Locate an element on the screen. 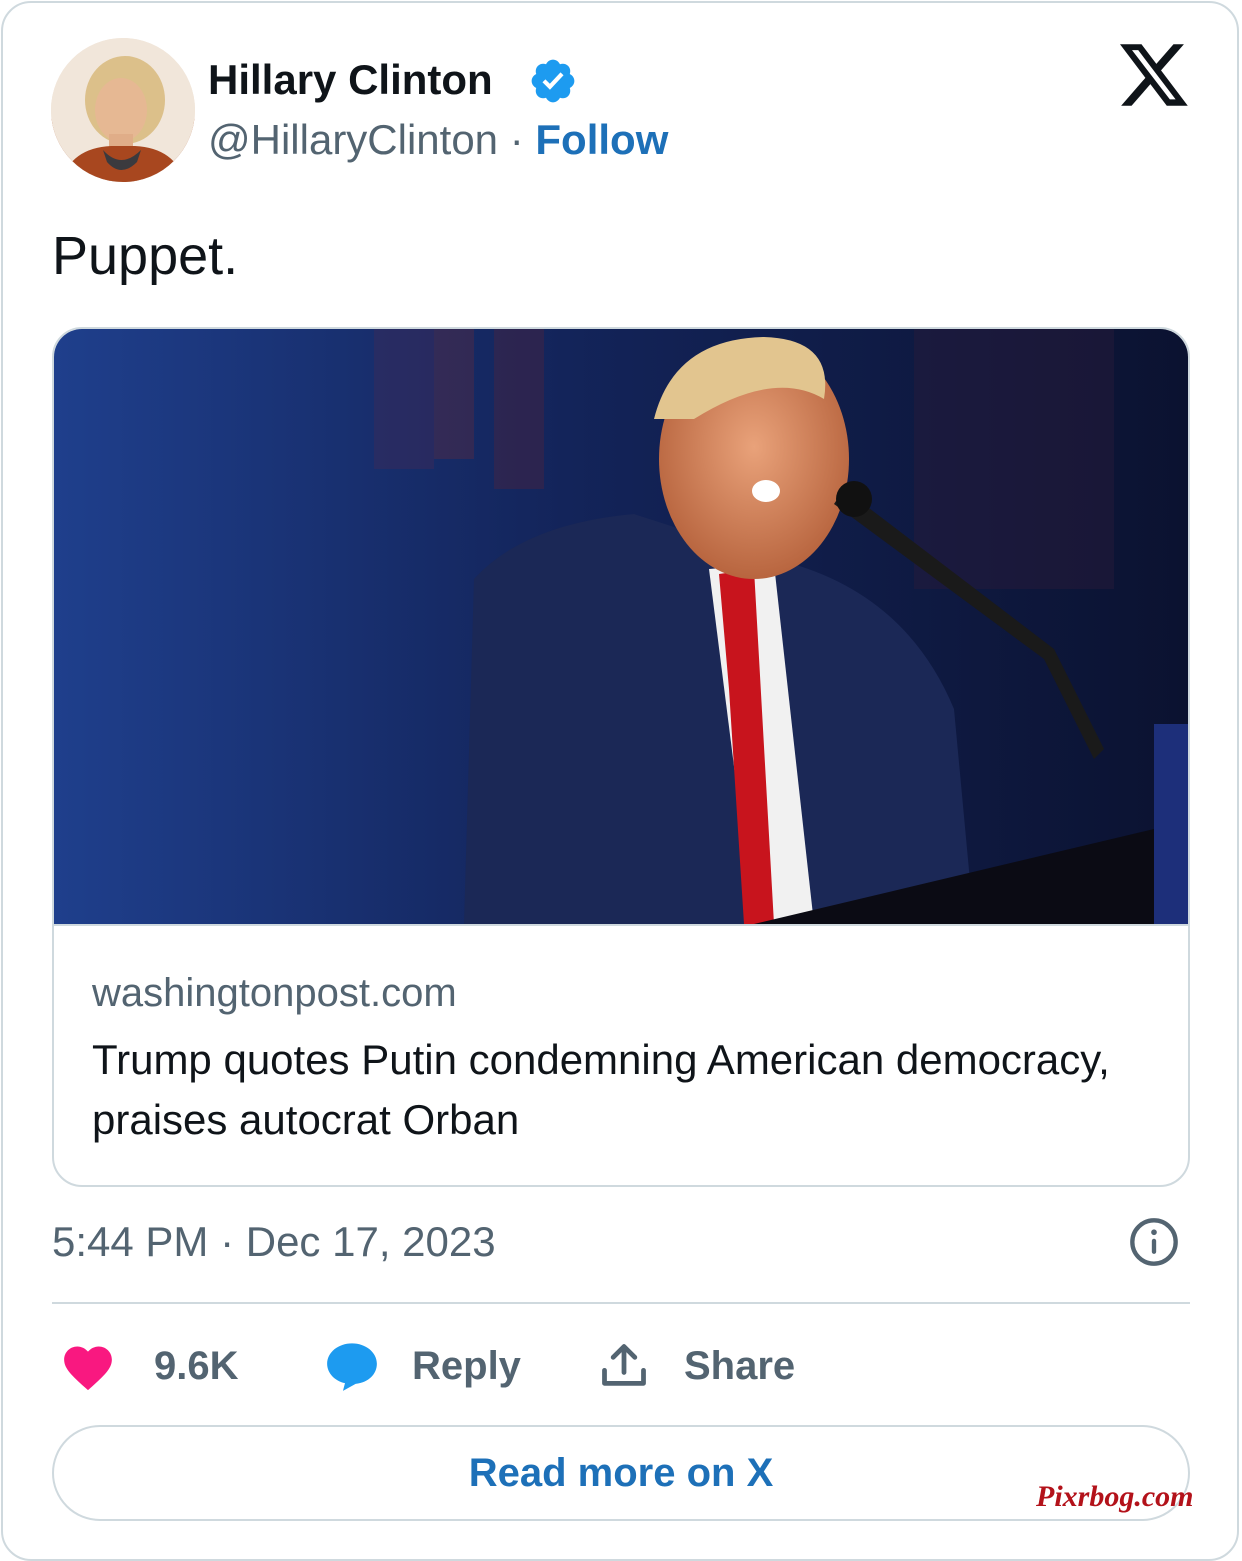 This screenshot has height=1561, width=1242. avatar-portrait is located at coordinates (123, 110).